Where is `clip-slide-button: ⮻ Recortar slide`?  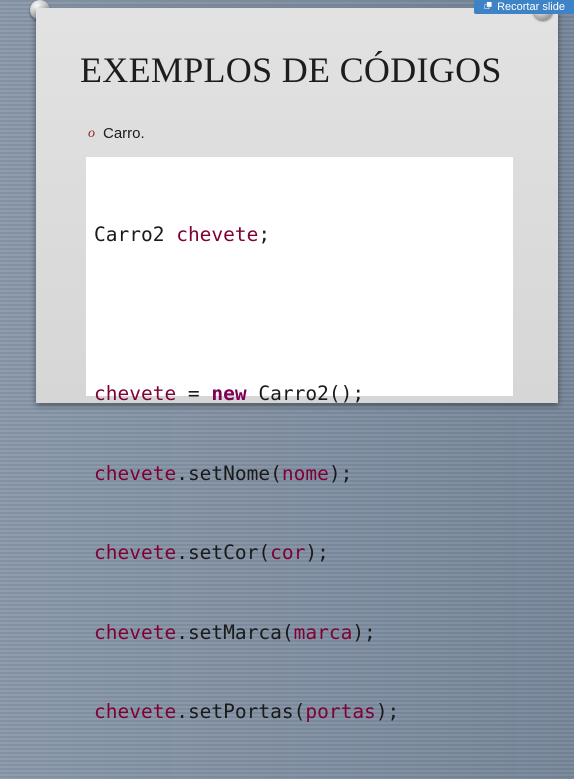
clip-slide-button: ⮻ Recortar slide is located at coordinates (524, 7).